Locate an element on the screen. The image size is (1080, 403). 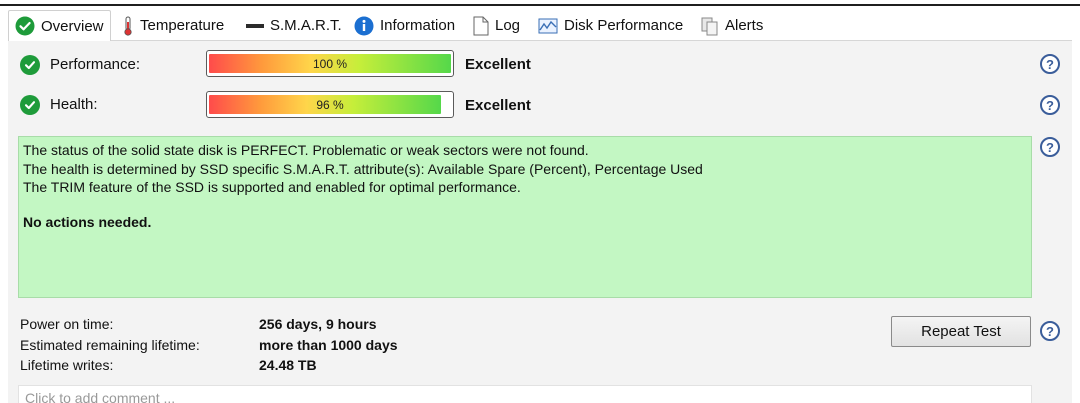
tab-alerts-label: Alerts is located at coordinates (744, 25).